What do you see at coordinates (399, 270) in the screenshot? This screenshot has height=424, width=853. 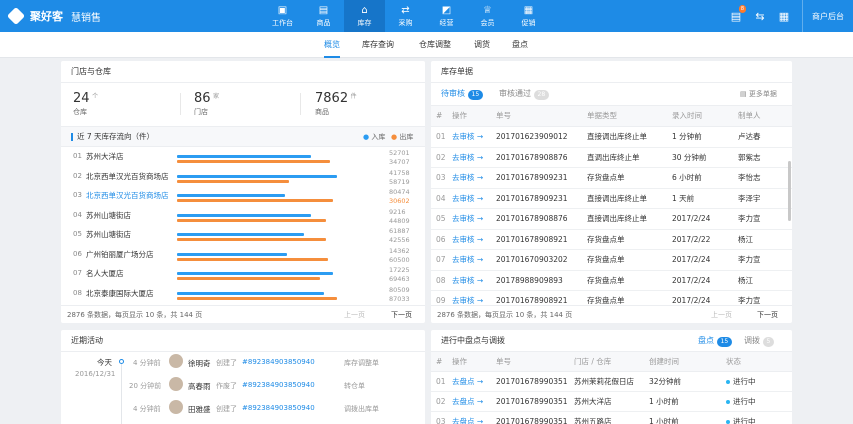 I see `in-value: 17225` at bounding box center [399, 270].